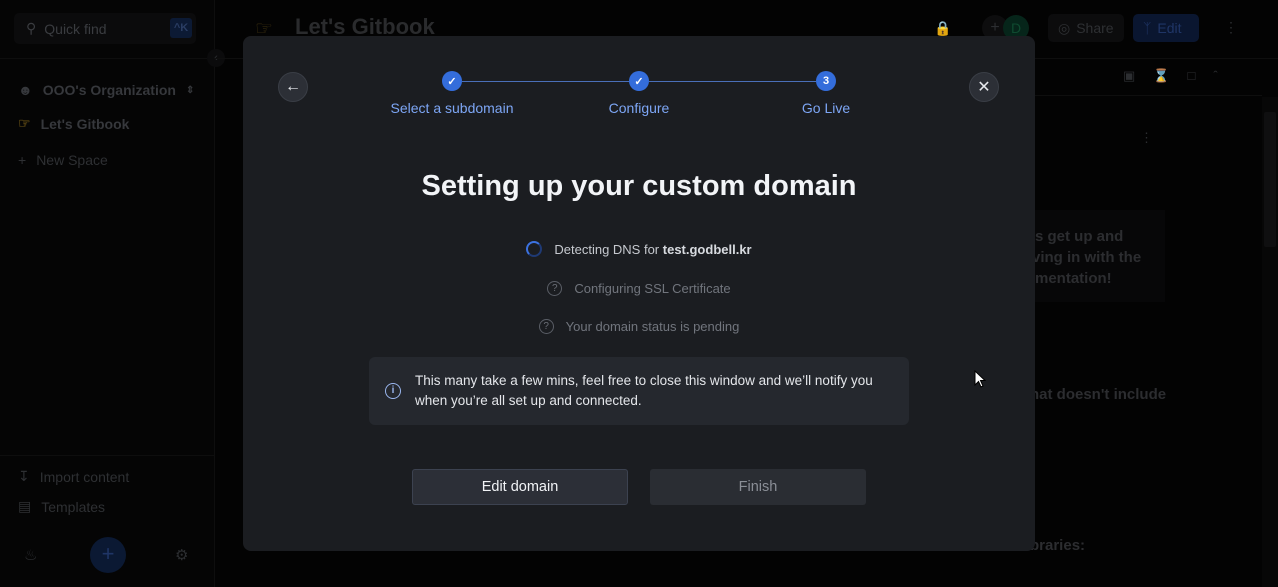  I want to click on bell-icon: ♨, so click(30, 555).